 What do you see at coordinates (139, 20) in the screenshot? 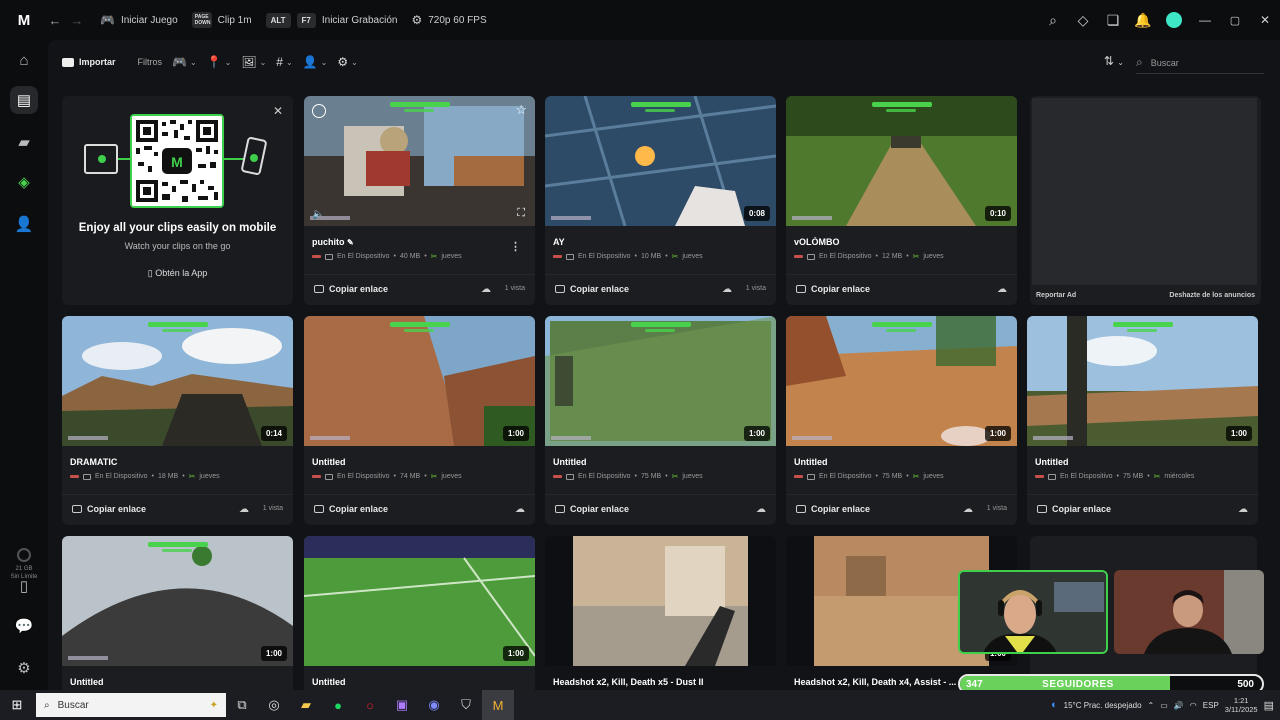
I see `start-game-button: 🎮 Iniciar Juego` at bounding box center [139, 20].